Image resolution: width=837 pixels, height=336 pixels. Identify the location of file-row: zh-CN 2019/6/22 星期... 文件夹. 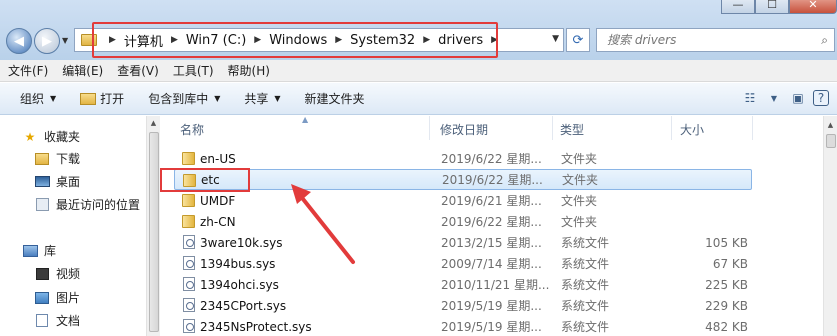
(463, 221).